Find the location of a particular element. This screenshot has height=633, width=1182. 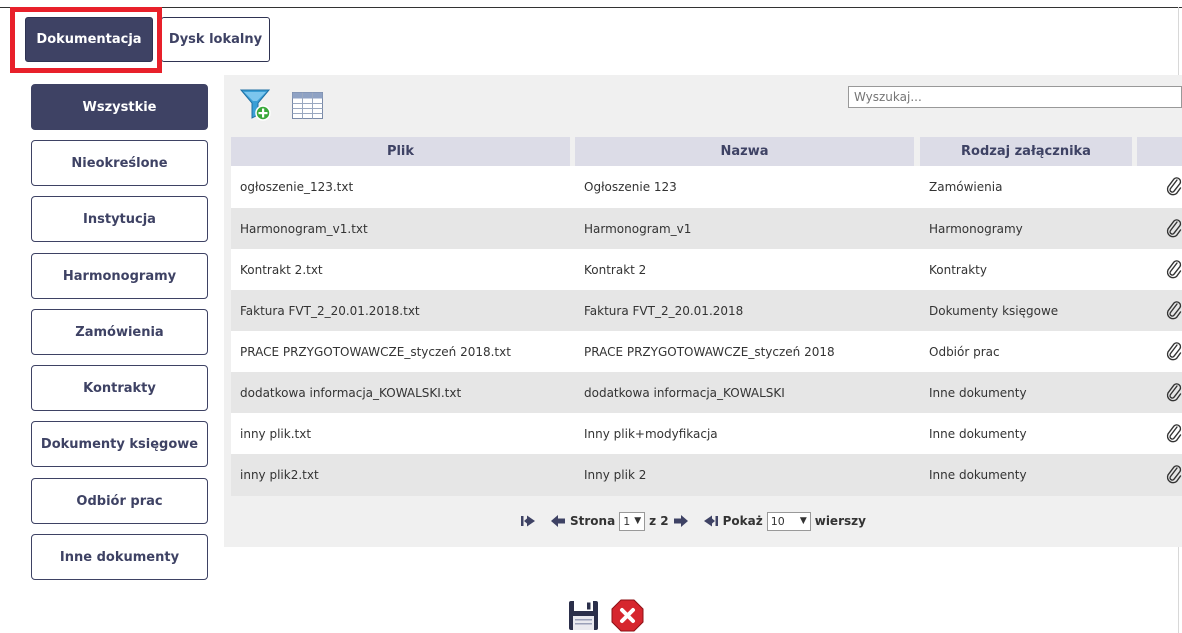

cell-nazwa: PRACE PRZYGOTOWAWCZE_styczeń 2018 is located at coordinates (709, 352).